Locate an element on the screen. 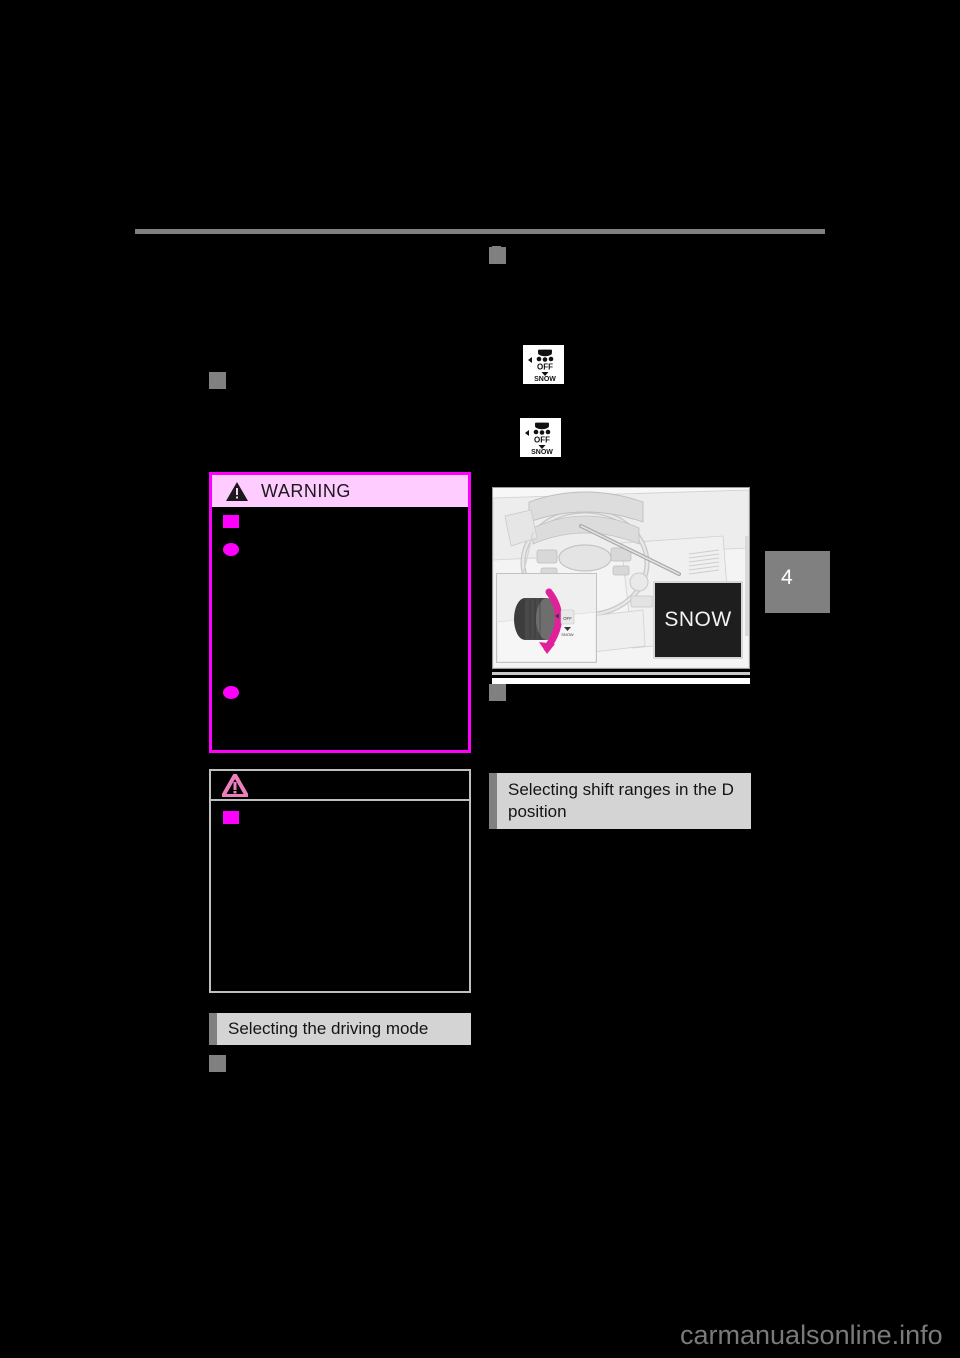 The height and width of the screenshot is (1358, 960). right-subsection-bullet is located at coordinates (497, 692).